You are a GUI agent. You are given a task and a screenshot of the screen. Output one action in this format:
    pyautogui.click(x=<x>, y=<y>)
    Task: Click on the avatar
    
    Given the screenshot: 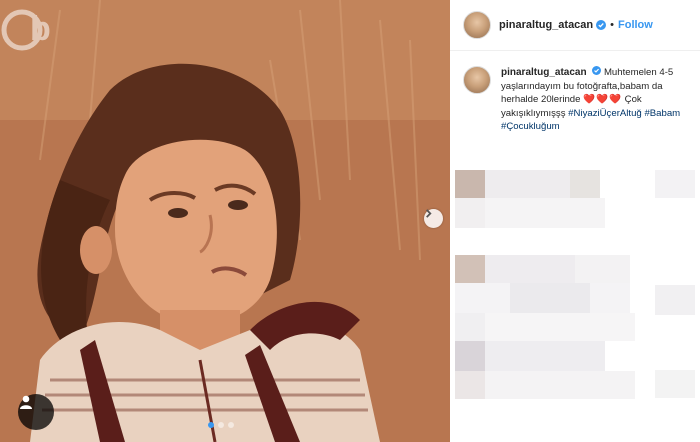 What is the action you would take?
    pyautogui.click(x=477, y=25)
    